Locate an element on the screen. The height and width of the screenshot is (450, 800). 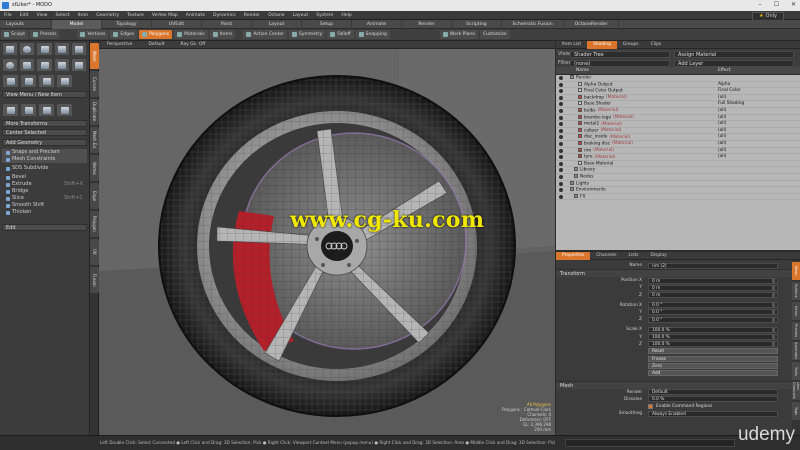
cone-tool-icon is located at coordinates (61, 49).